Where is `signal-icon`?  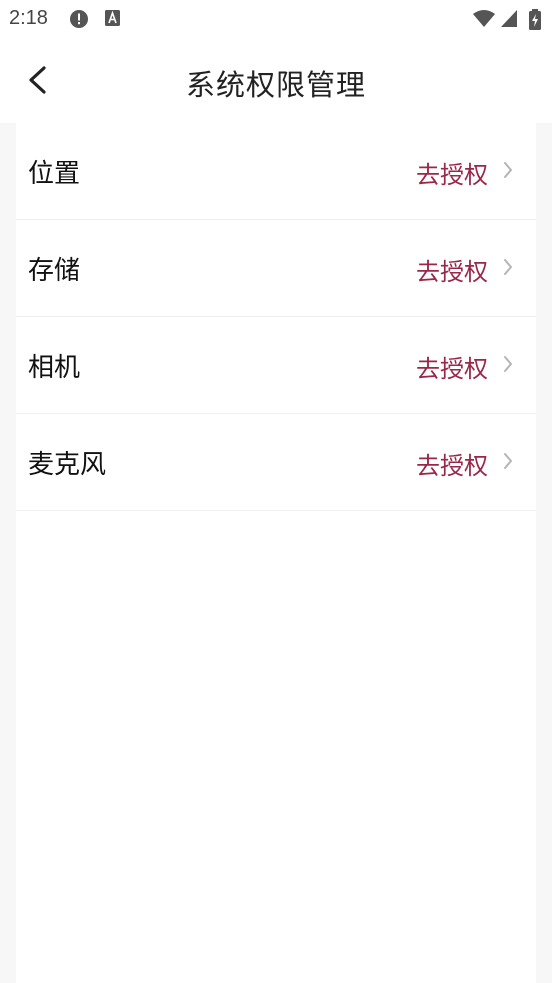 signal-icon is located at coordinates (510, 19).